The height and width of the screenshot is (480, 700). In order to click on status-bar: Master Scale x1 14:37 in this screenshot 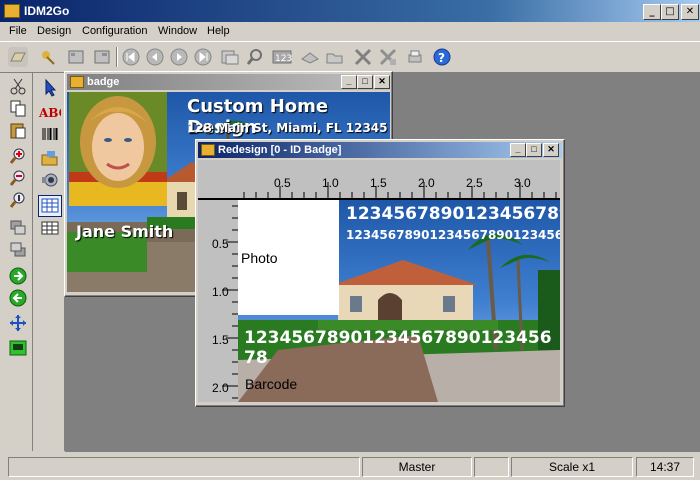, I will do `click(350, 466)`.